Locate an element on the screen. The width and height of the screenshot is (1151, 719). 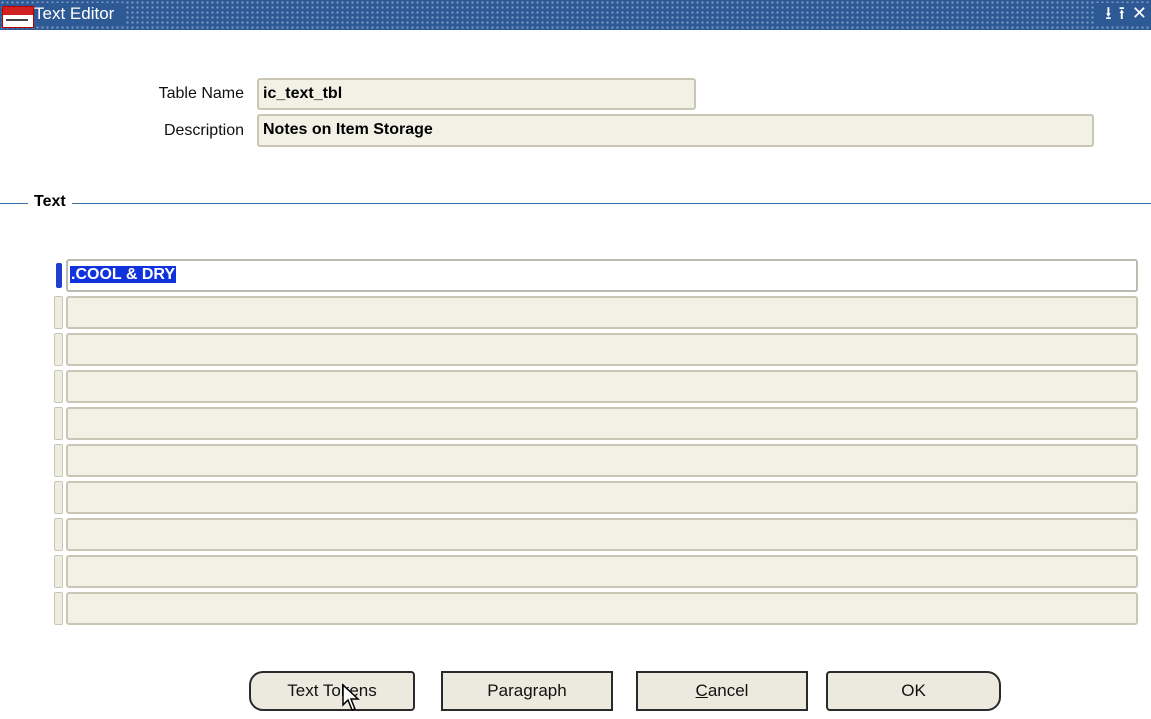
description-field: Notes on Item Storage is located at coordinates (675, 130).